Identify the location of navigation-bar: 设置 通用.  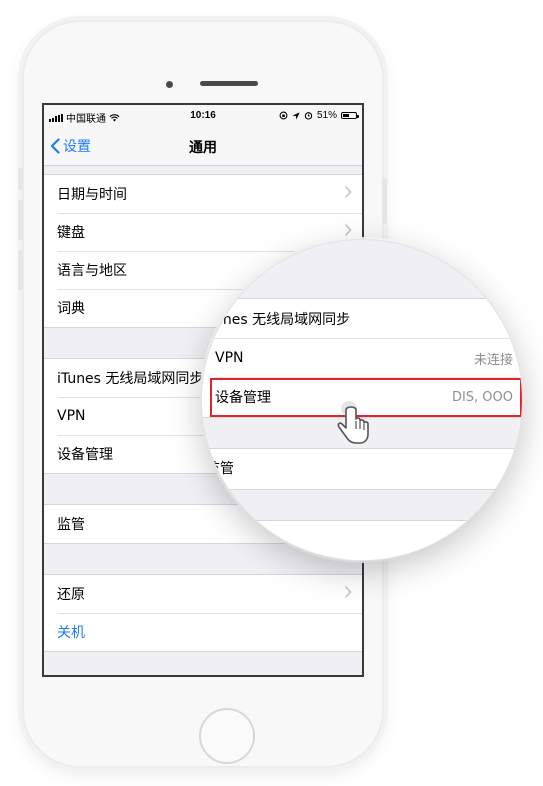
(203, 146).